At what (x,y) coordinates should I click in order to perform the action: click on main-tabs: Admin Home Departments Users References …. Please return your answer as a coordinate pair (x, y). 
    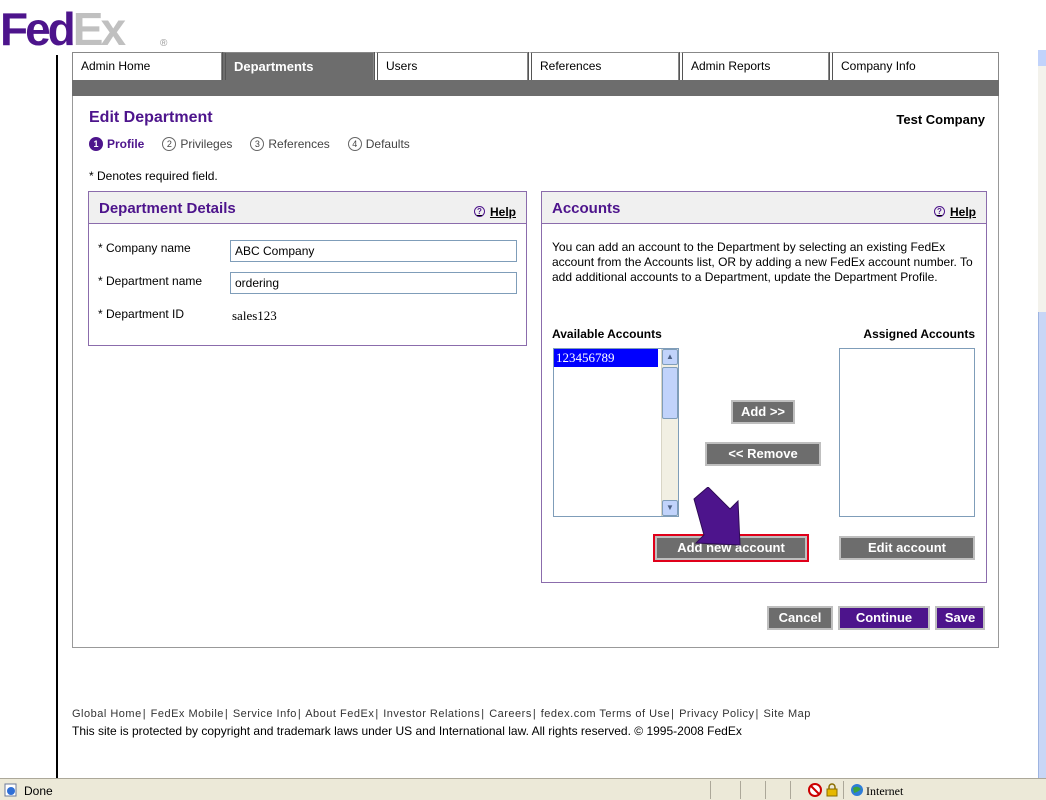
    Looking at the image, I should click on (535, 66).